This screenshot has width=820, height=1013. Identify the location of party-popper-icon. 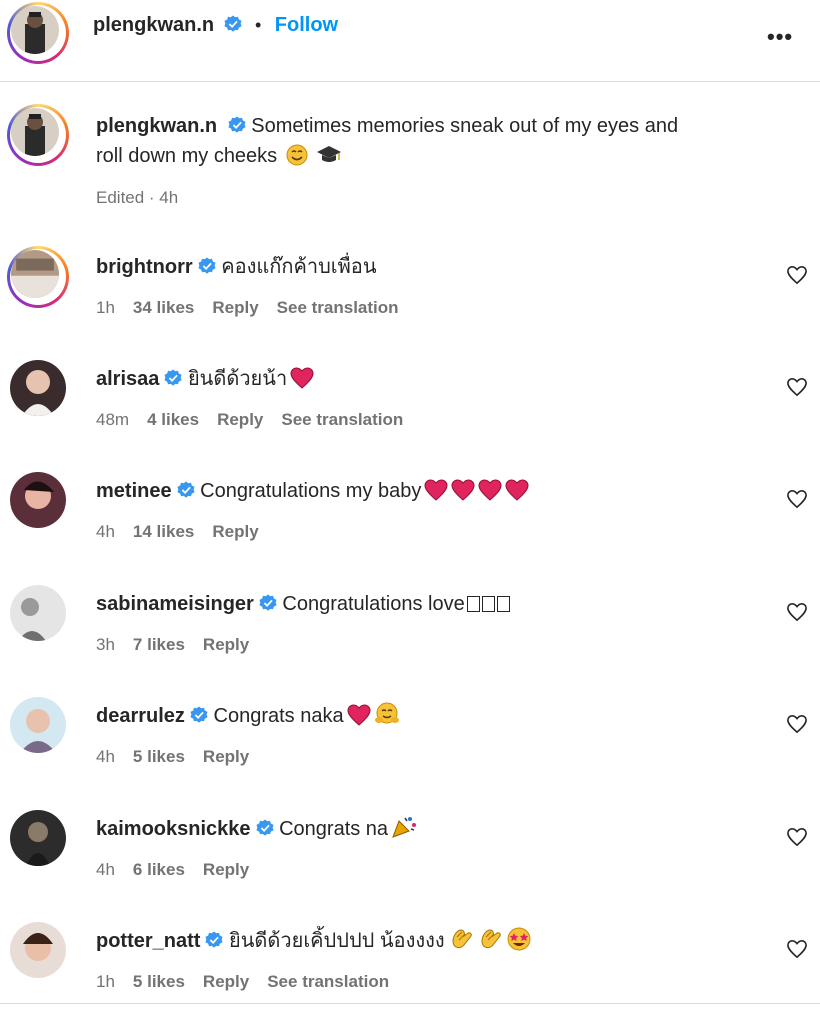
(404, 827).